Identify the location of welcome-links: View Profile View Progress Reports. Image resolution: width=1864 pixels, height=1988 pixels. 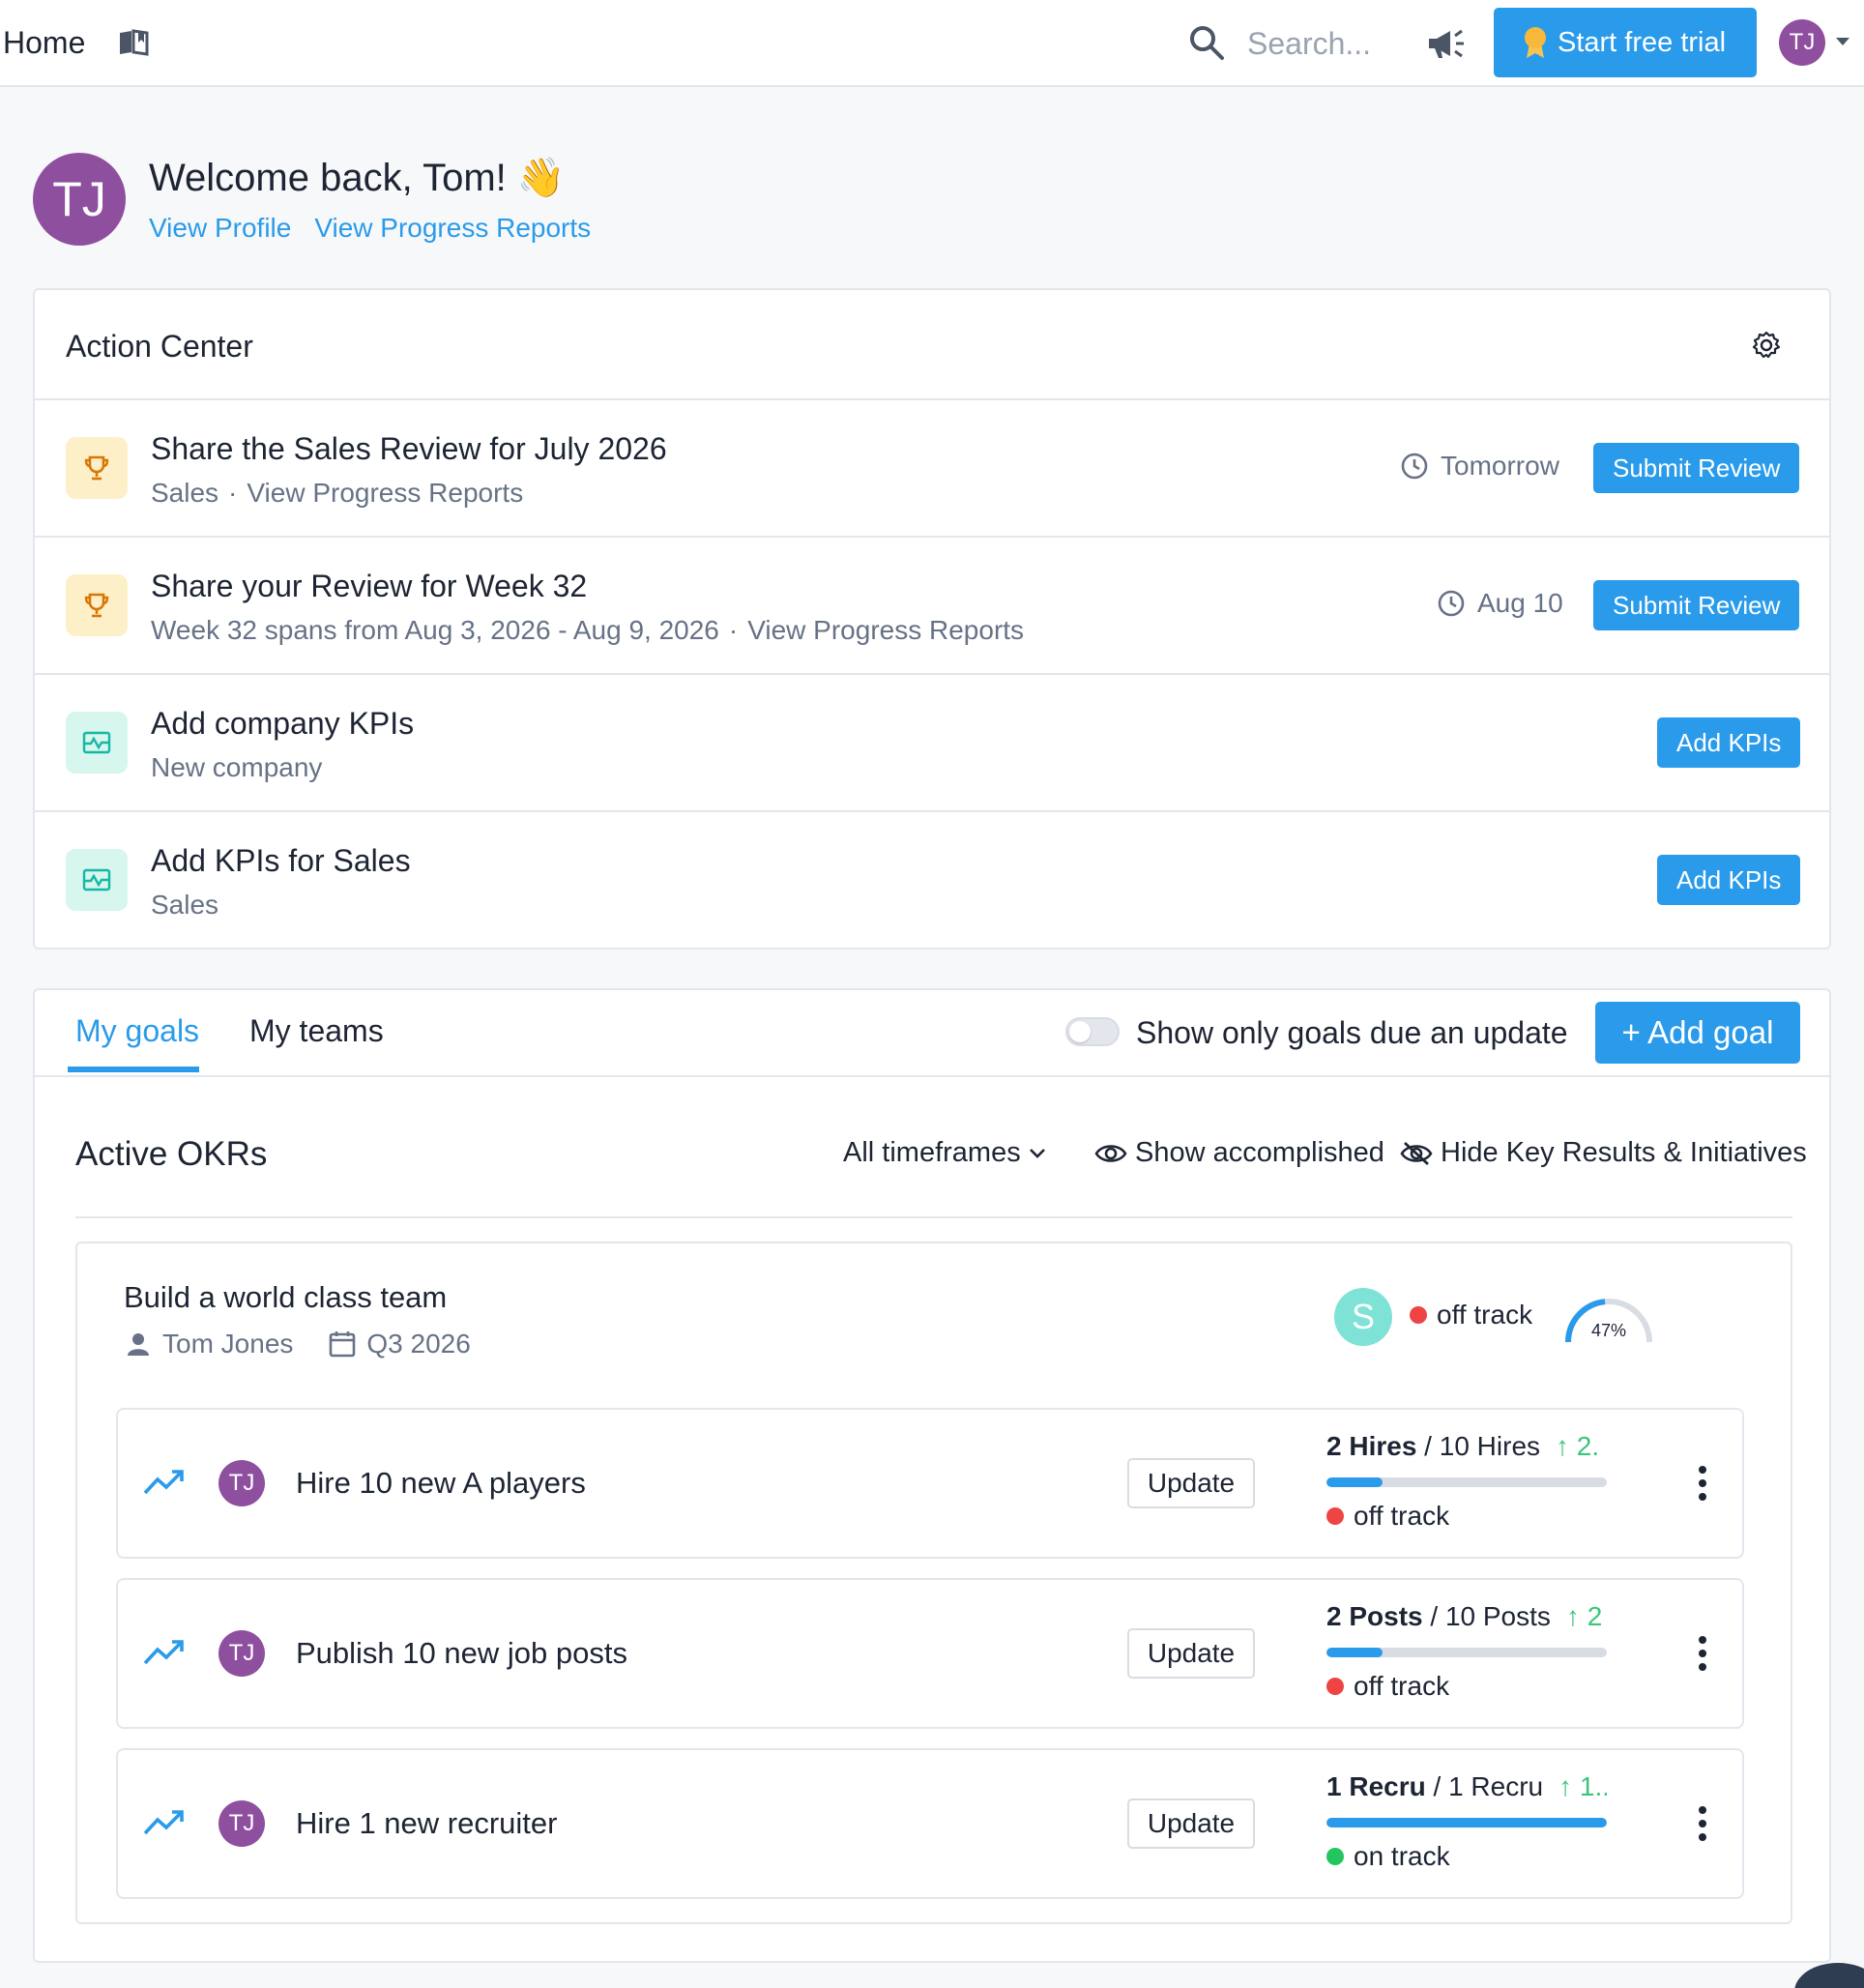
(370, 228).